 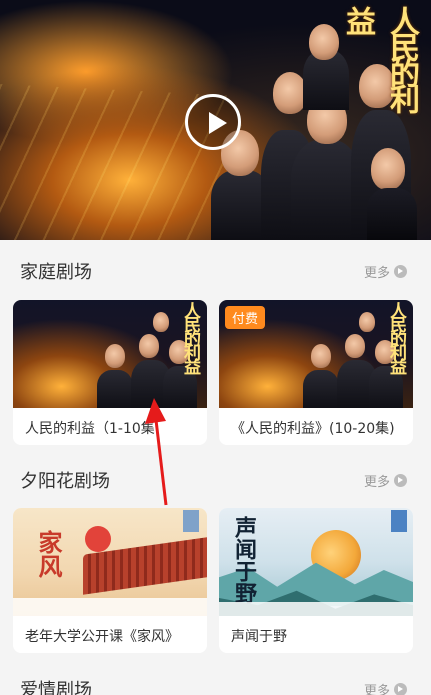 I want to click on section-sunset-theater: 夕阳花剧场 更多, so click(x=215, y=479).